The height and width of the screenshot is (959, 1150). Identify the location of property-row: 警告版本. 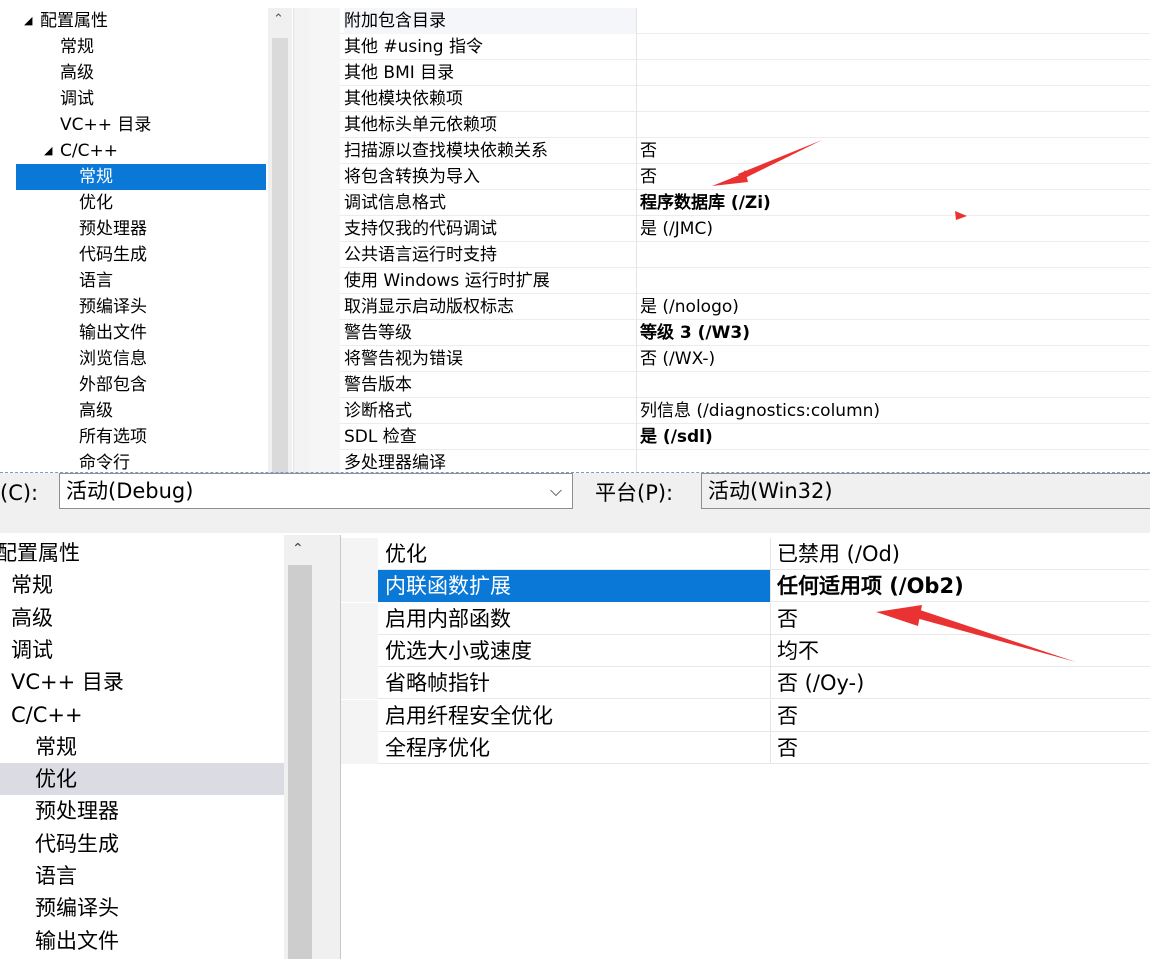
(730, 385).